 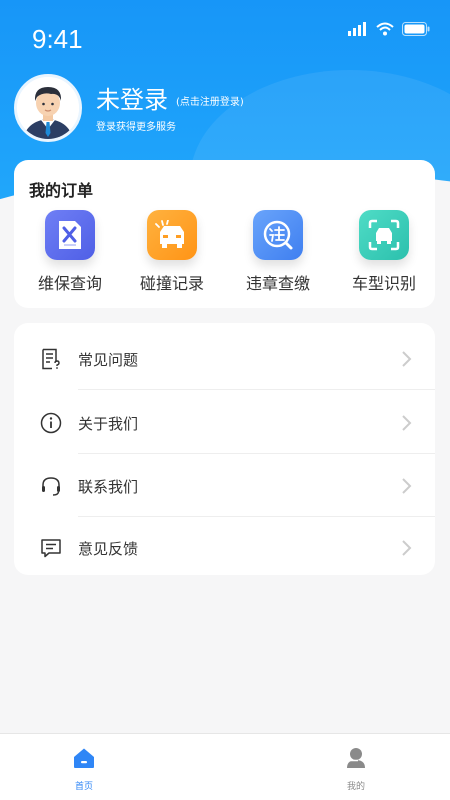 What do you see at coordinates (356, 758) in the screenshot?
I see `user-icon` at bounding box center [356, 758].